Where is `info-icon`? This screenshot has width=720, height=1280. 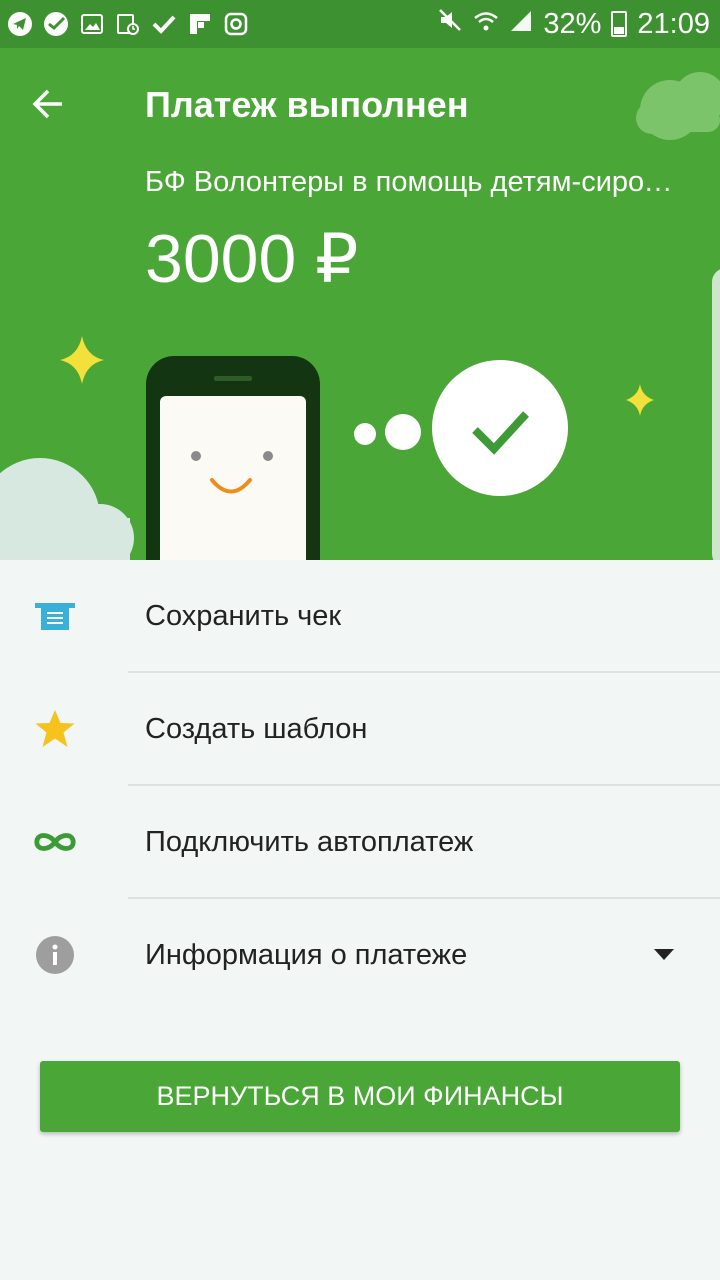
info-icon is located at coordinates (55, 955).